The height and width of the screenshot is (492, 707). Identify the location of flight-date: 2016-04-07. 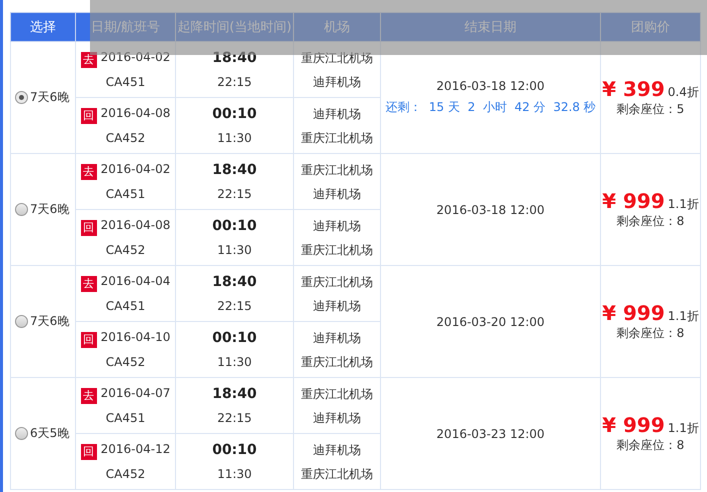
(135, 393).